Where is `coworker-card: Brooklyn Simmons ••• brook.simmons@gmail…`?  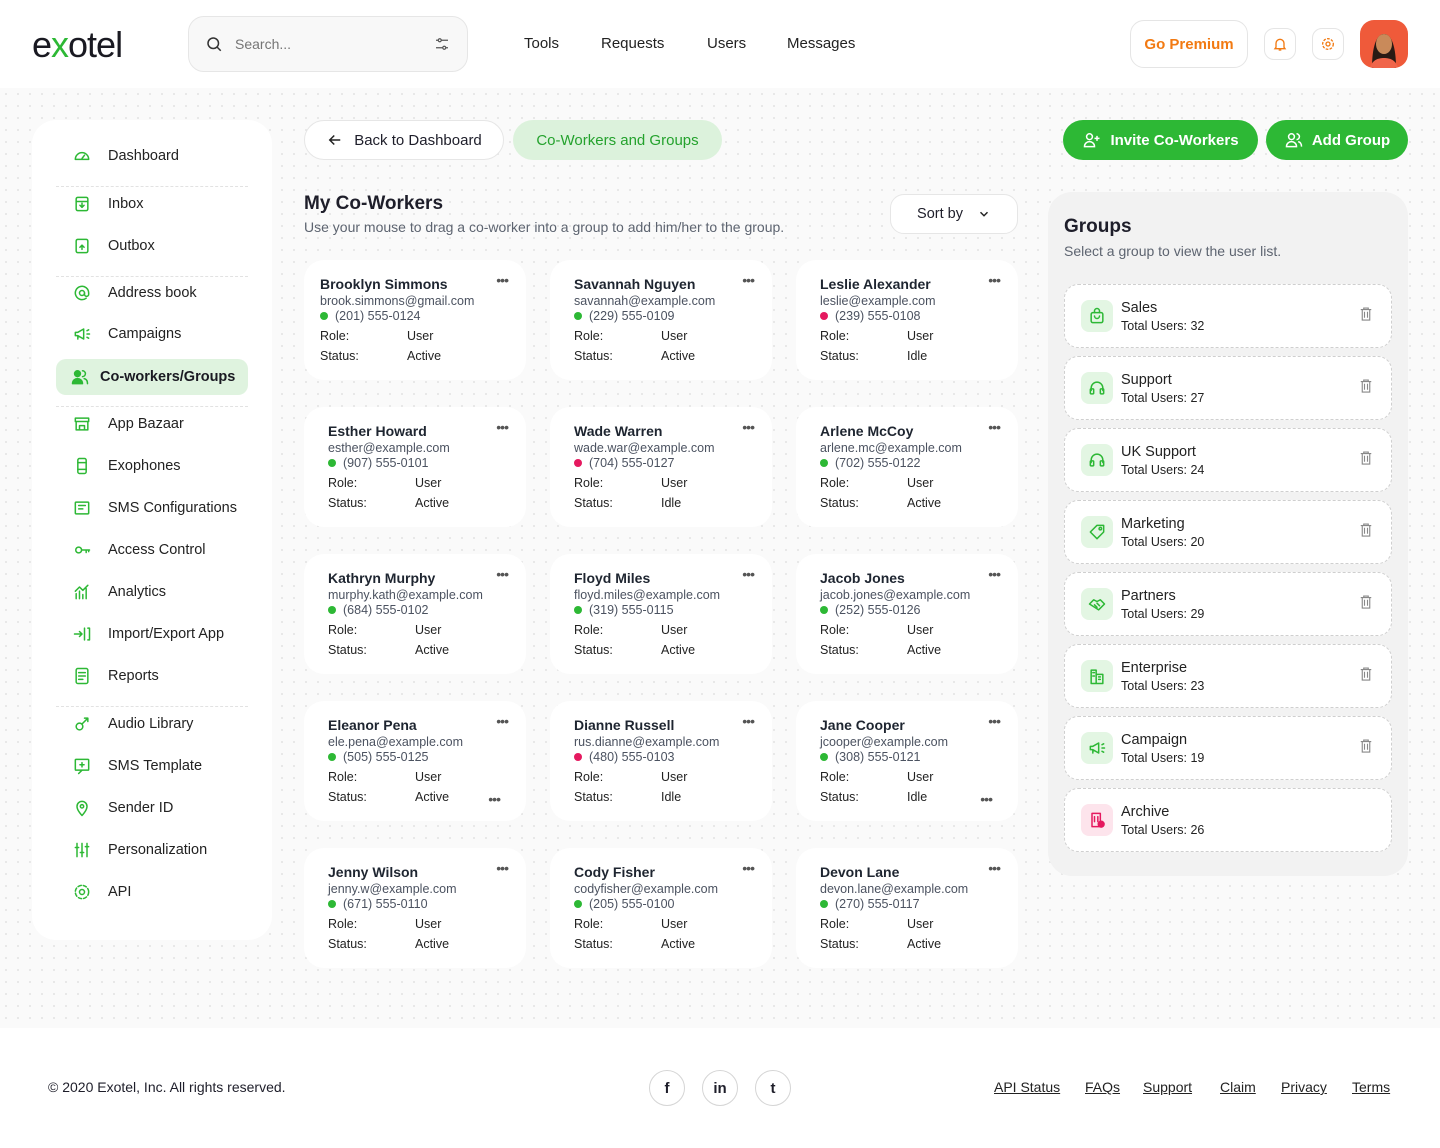 coworker-card: Brooklyn Simmons ••• brook.simmons@gmail… is located at coordinates (415, 320).